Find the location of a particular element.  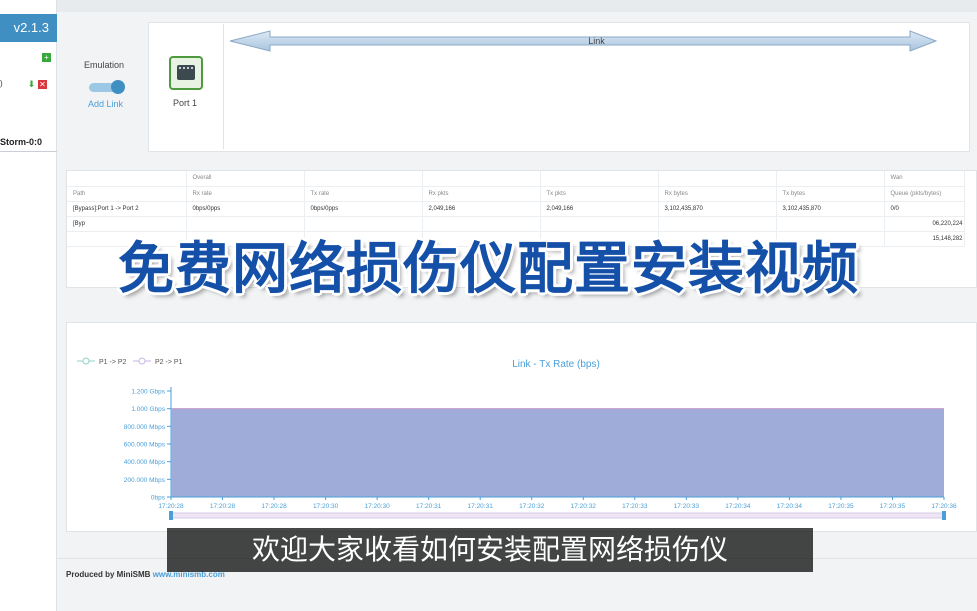

cell-rx-rate: 0bps/0pps is located at coordinates (245, 209).